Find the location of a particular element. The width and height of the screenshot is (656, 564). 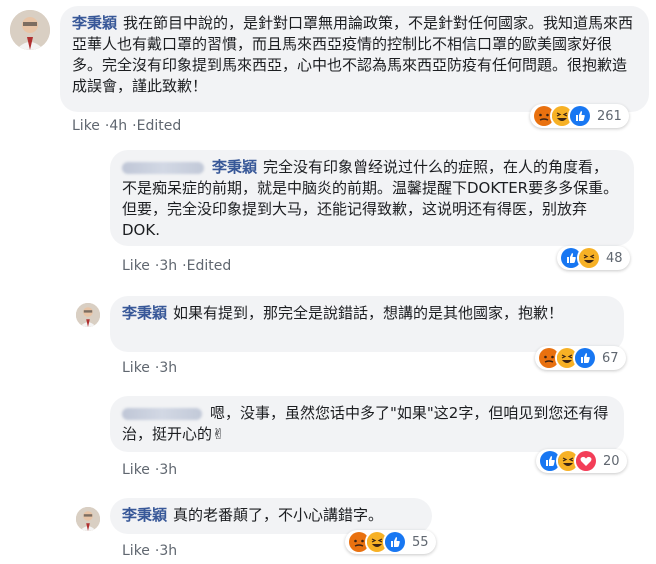

reply-meta: Like ·3h ·Edited is located at coordinates (177, 266).